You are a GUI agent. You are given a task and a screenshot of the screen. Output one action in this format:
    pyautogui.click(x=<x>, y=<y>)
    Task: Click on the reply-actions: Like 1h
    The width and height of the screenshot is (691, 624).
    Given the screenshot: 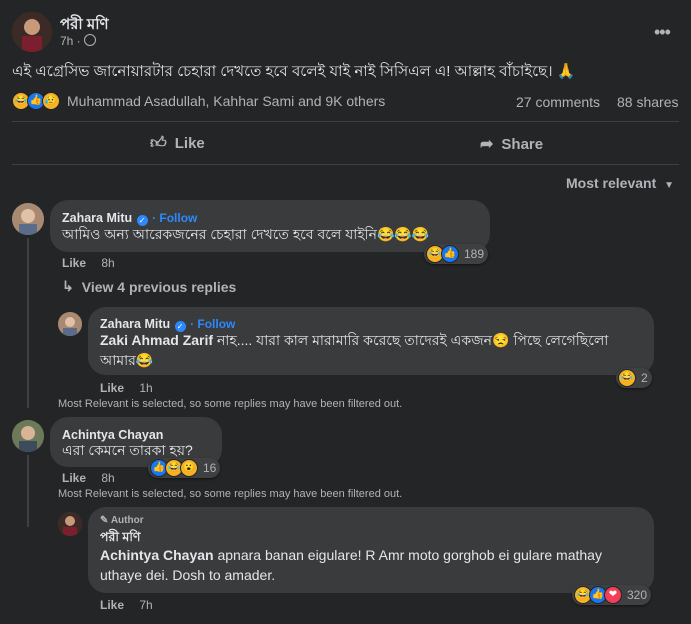 What is the action you would take?
    pyautogui.click(x=126, y=388)
    